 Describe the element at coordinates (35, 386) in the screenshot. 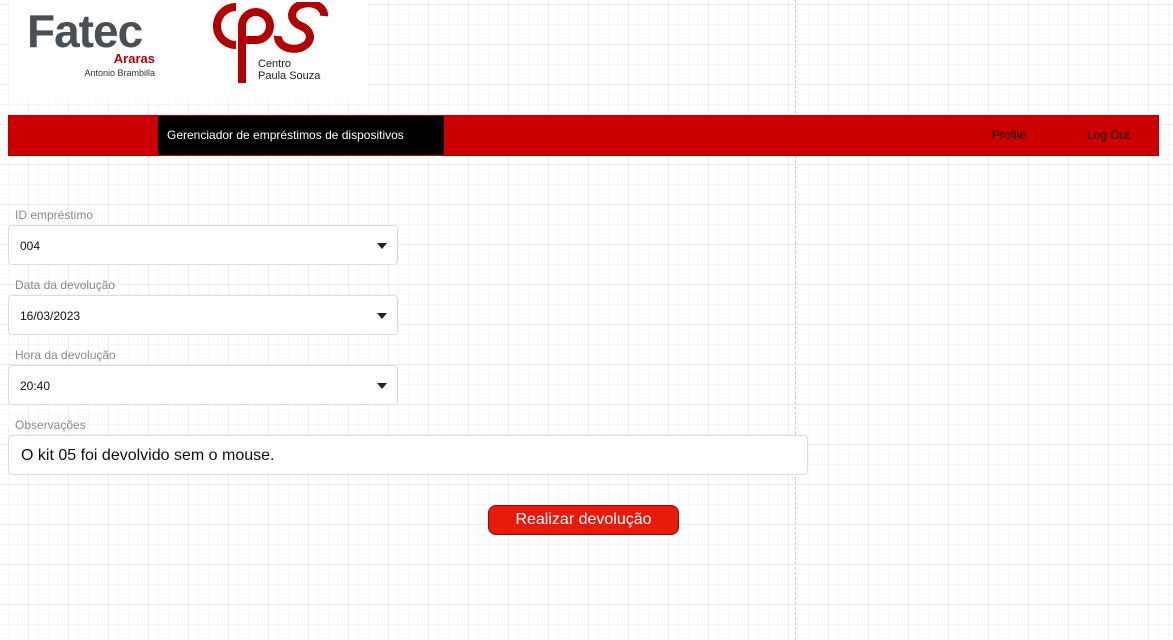

I see `return-time-value: 20:40` at that location.